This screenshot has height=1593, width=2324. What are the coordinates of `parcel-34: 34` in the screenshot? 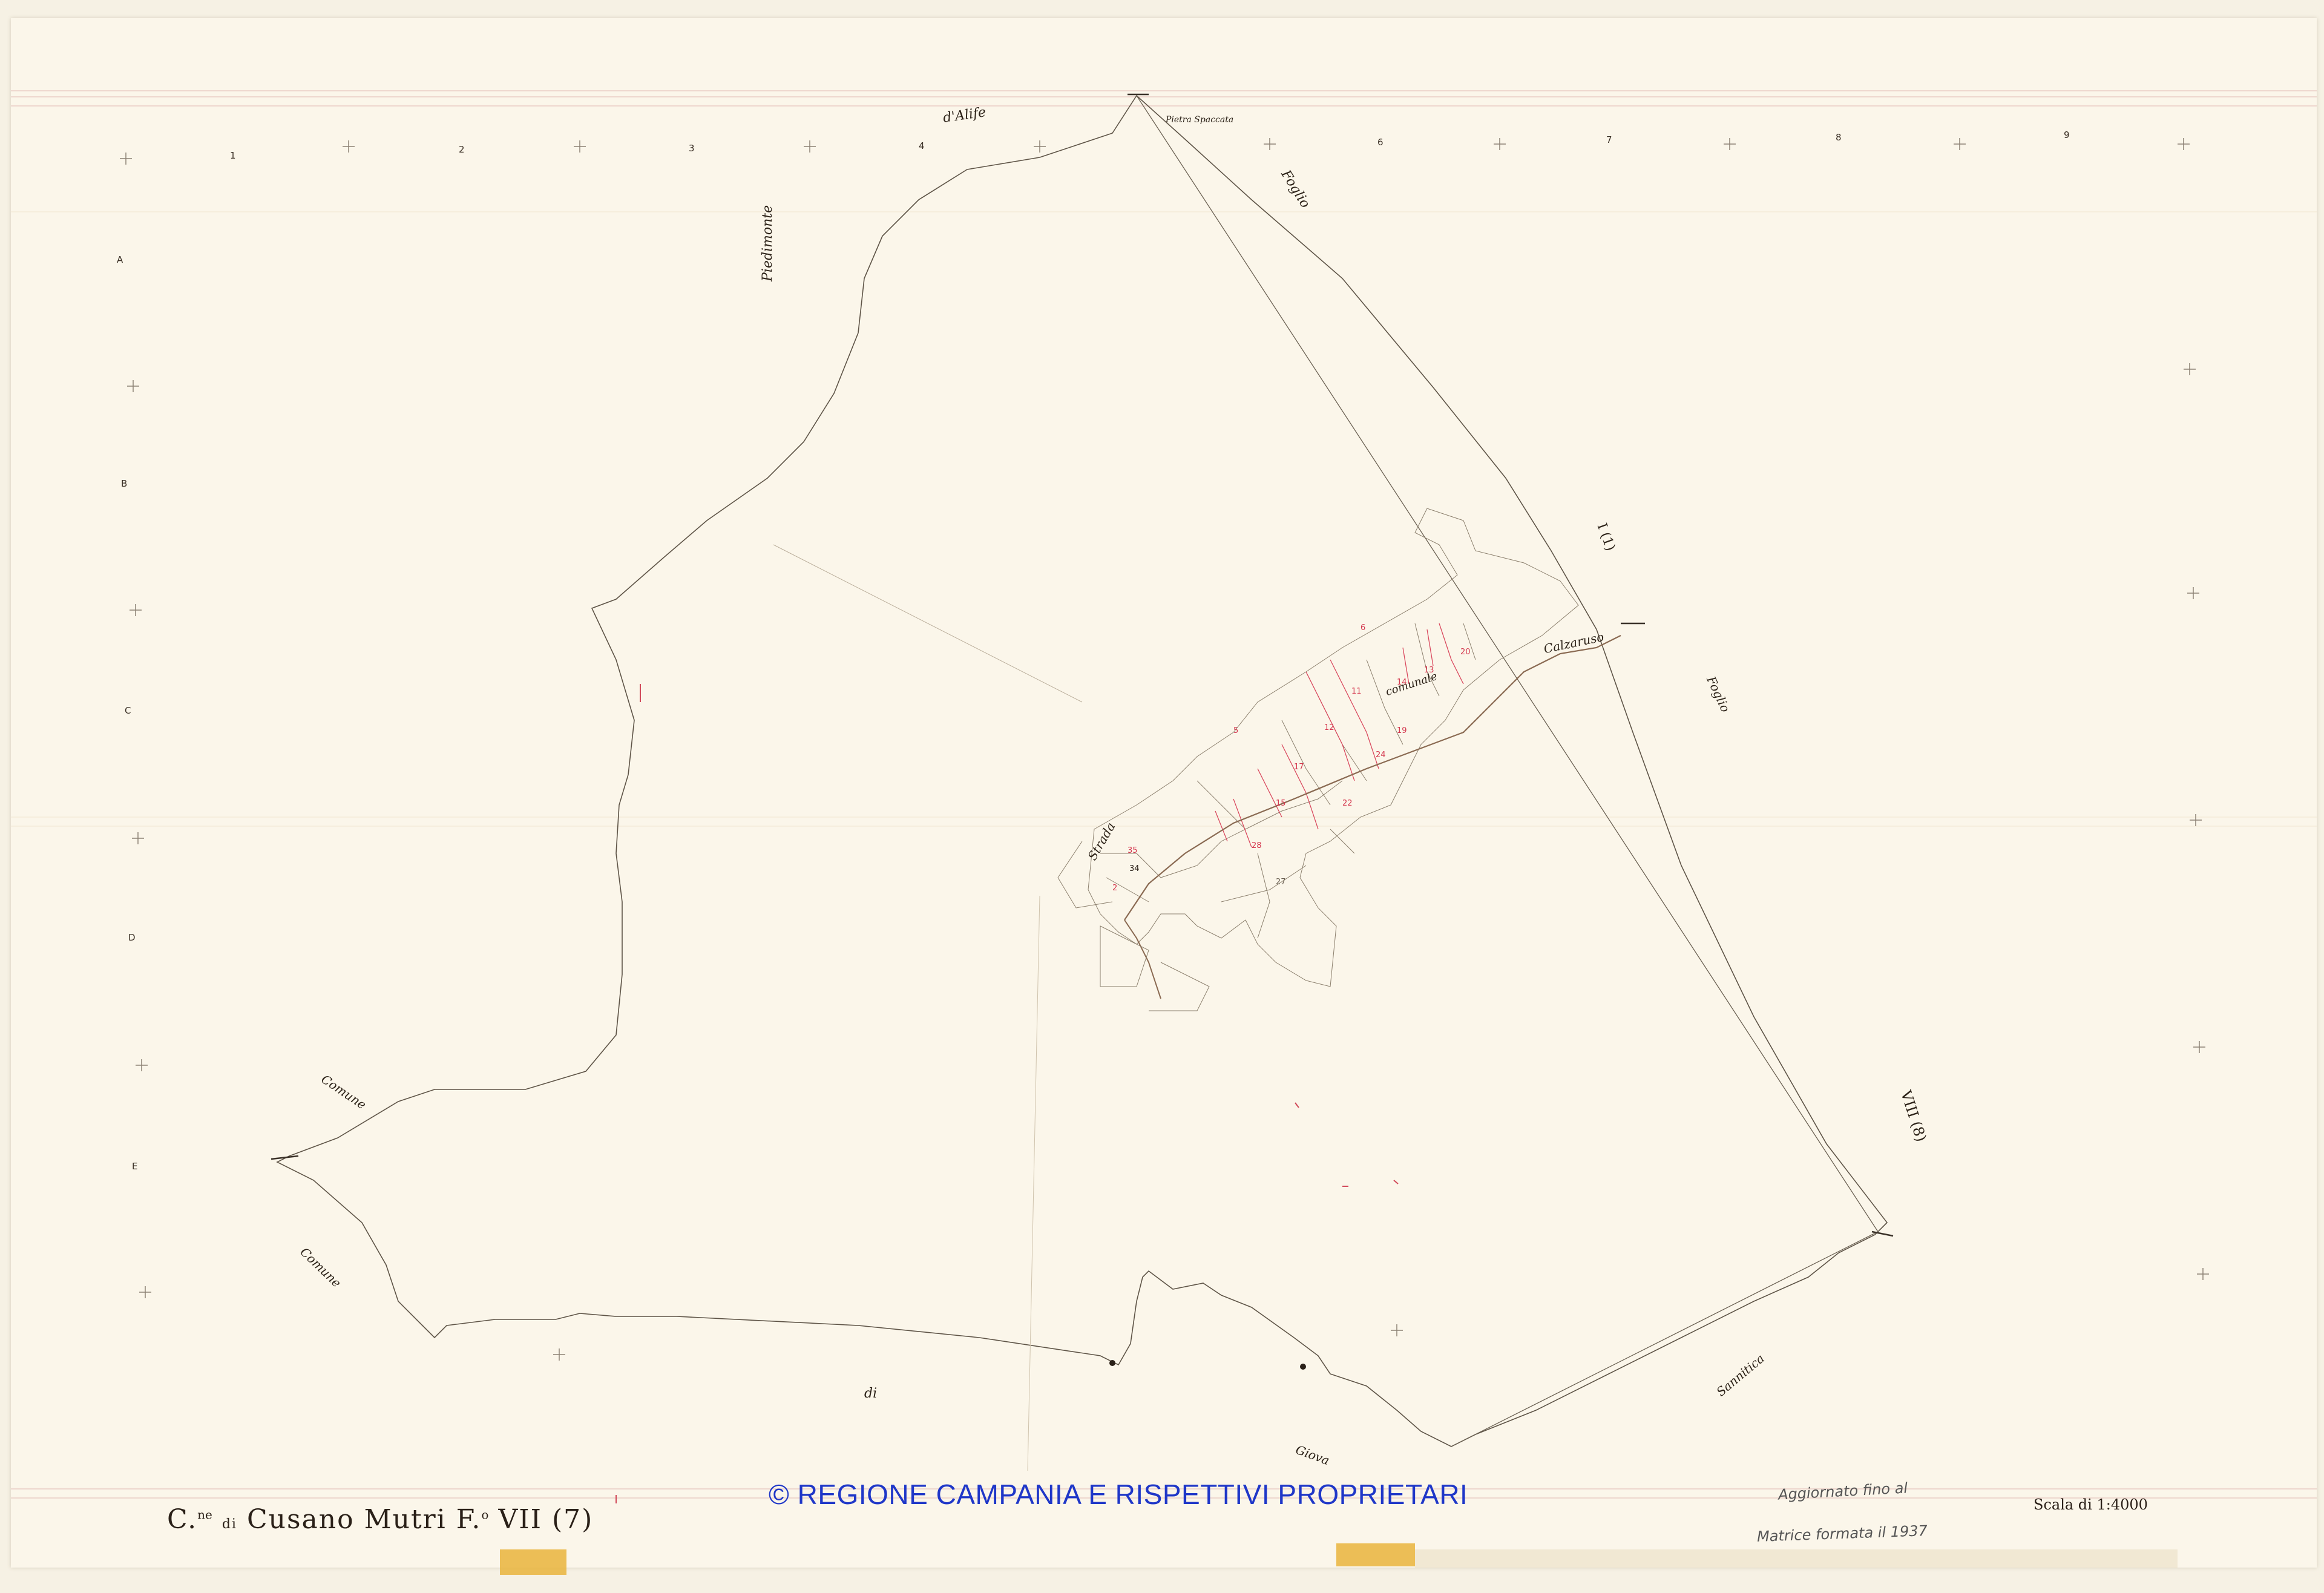 It's located at (1134, 868).